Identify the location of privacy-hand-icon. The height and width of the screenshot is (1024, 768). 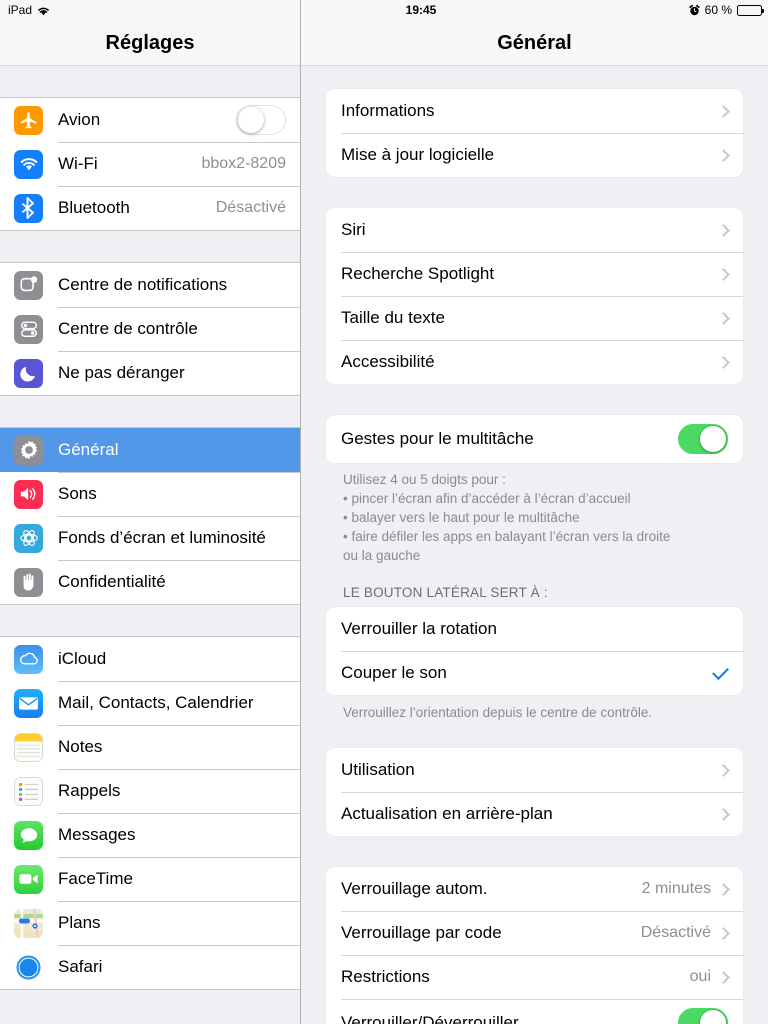
(28, 582).